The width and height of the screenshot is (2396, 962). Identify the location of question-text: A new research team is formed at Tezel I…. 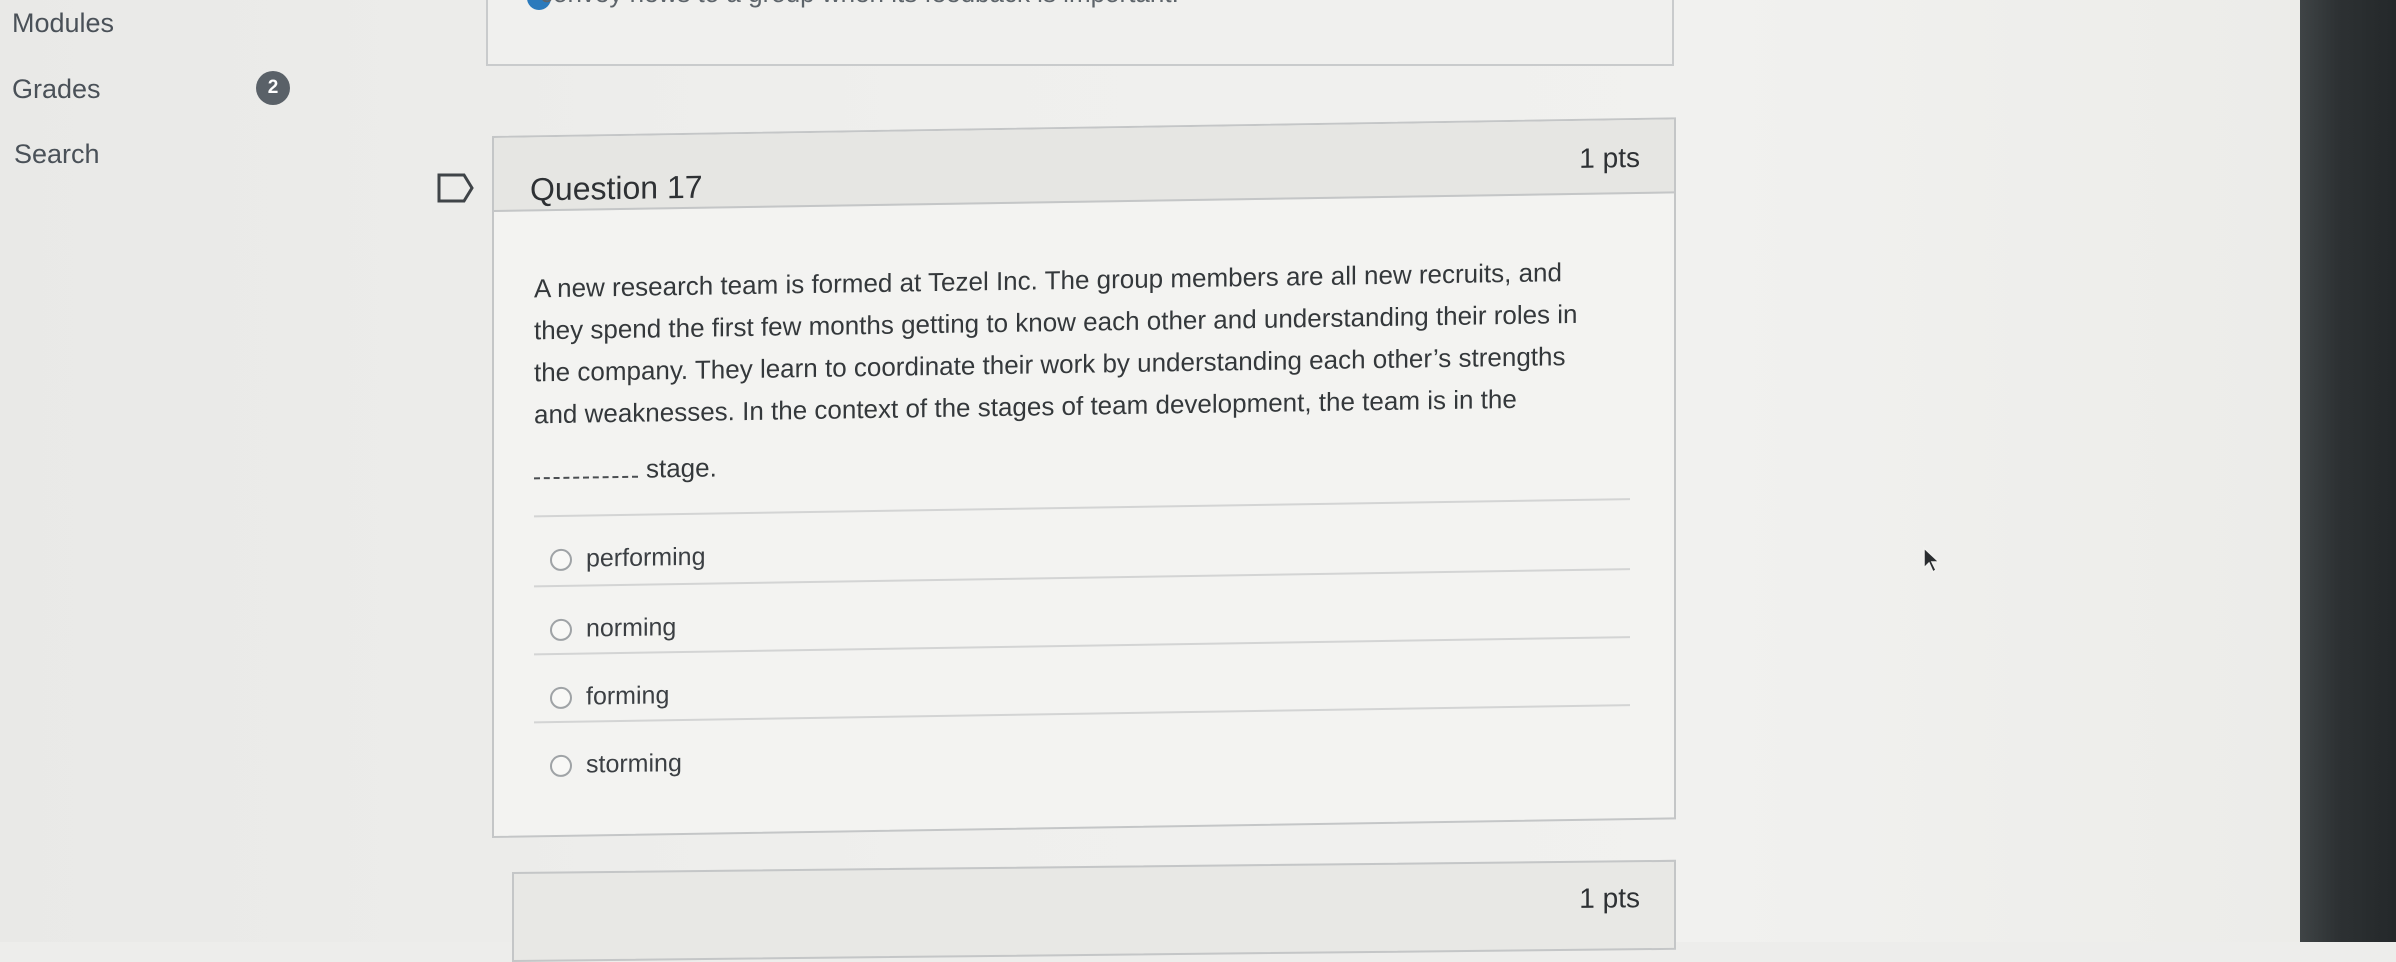
(1084, 370).